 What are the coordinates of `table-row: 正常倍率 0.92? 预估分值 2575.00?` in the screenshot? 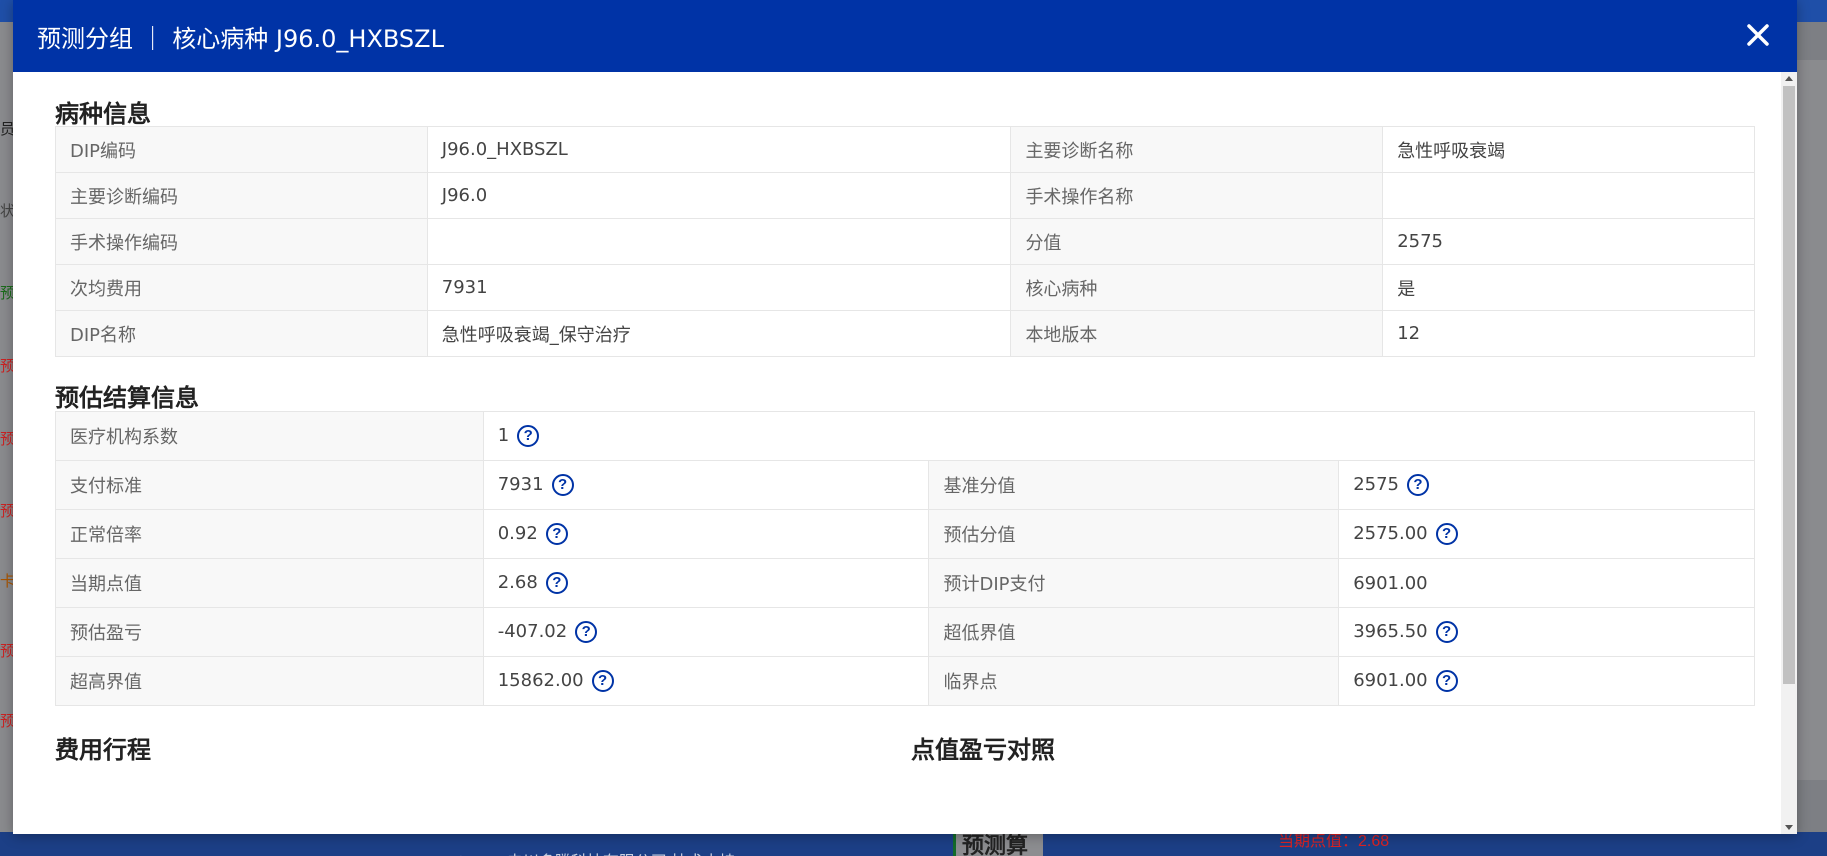 It's located at (905, 534).